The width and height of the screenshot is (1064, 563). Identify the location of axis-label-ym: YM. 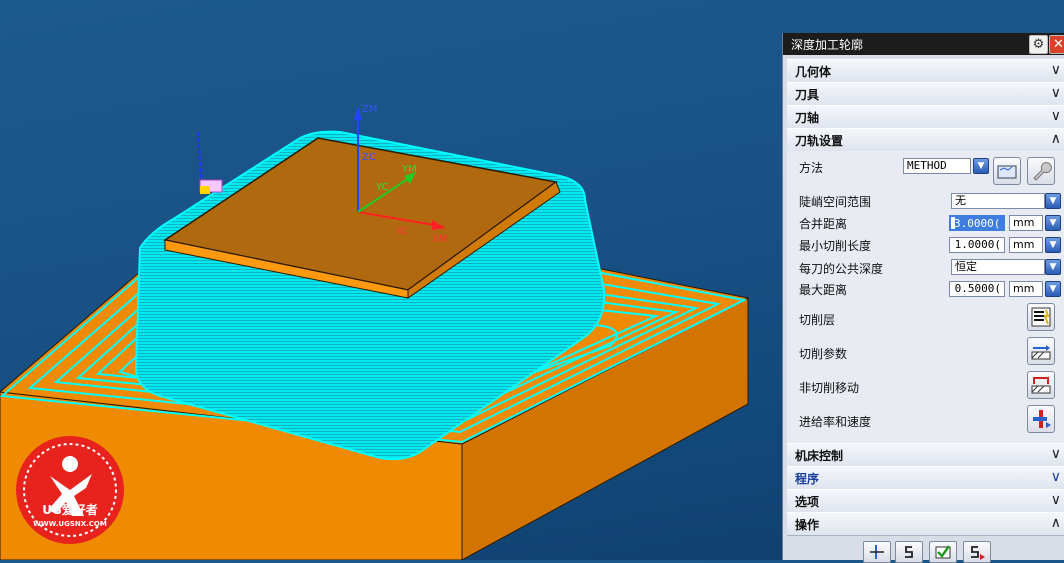
(409, 169).